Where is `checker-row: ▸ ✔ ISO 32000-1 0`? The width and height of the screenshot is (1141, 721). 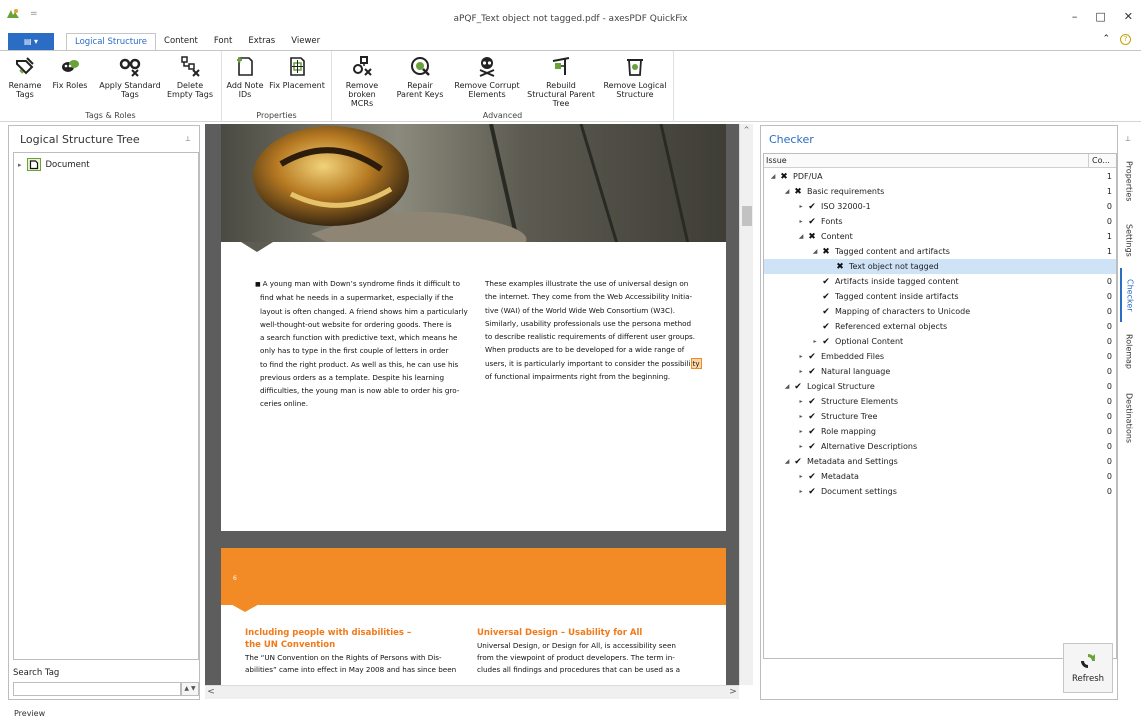
checker-row: ▸ ✔ ISO 32000-1 0 is located at coordinates (940, 206).